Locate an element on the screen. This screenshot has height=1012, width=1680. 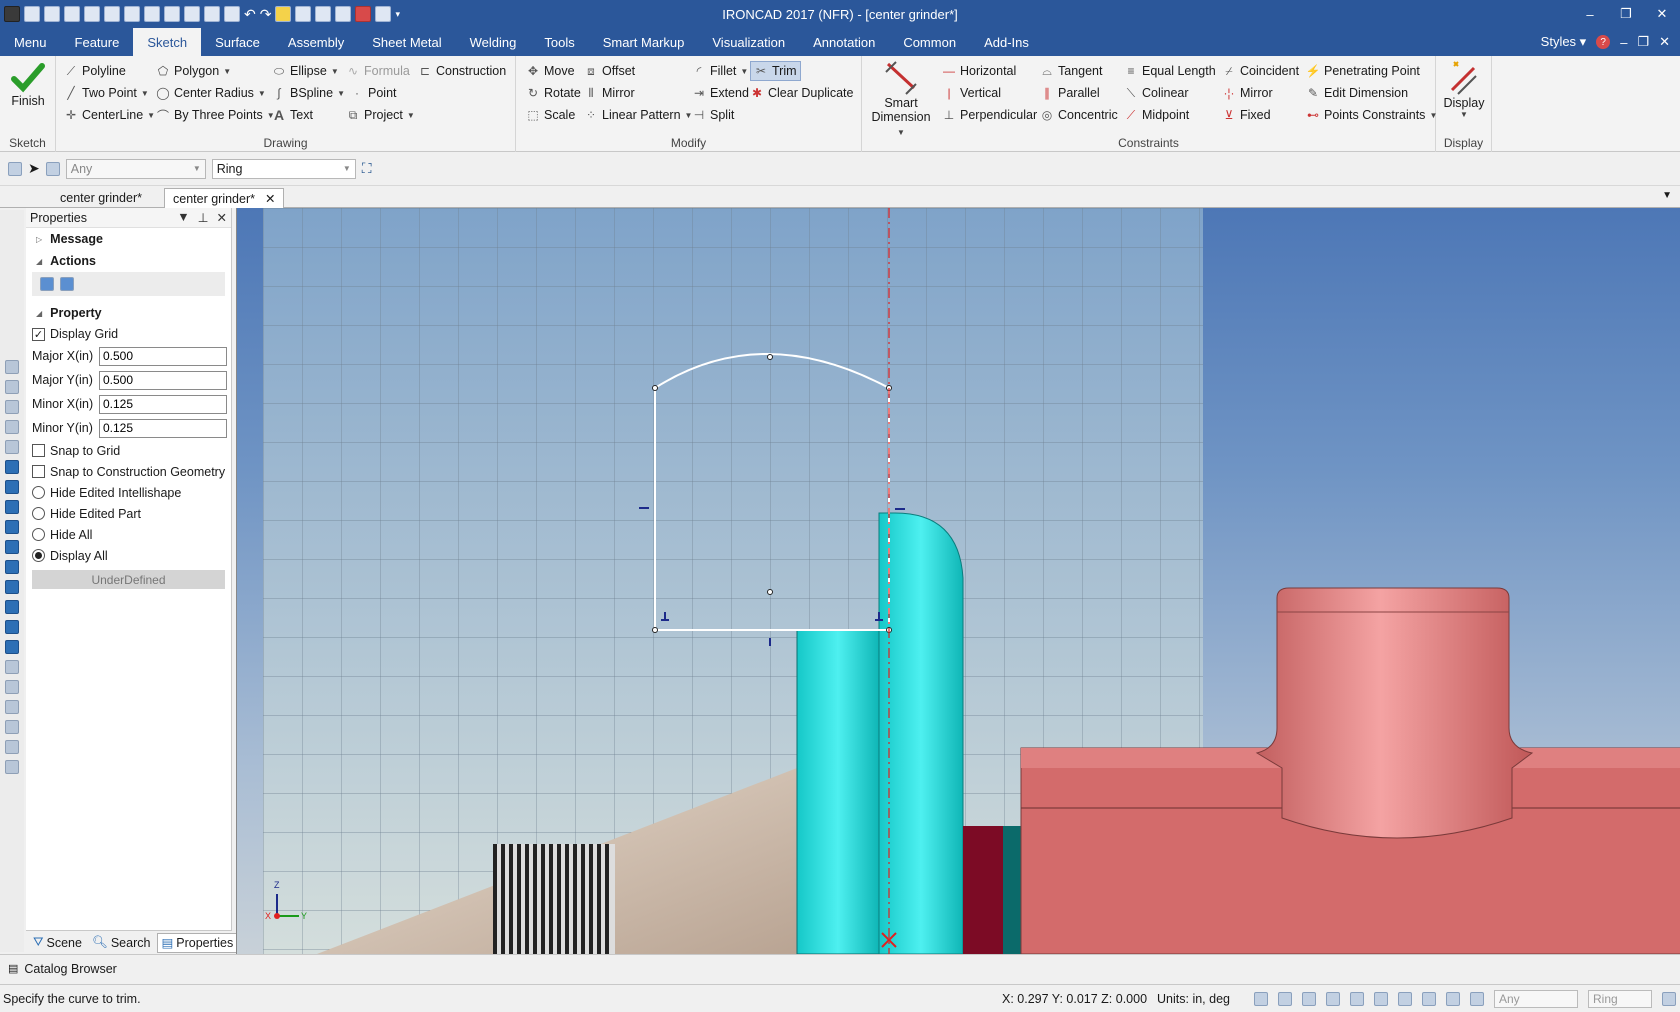
help-menu-icon: ? is located at coordinates (1603, 42).